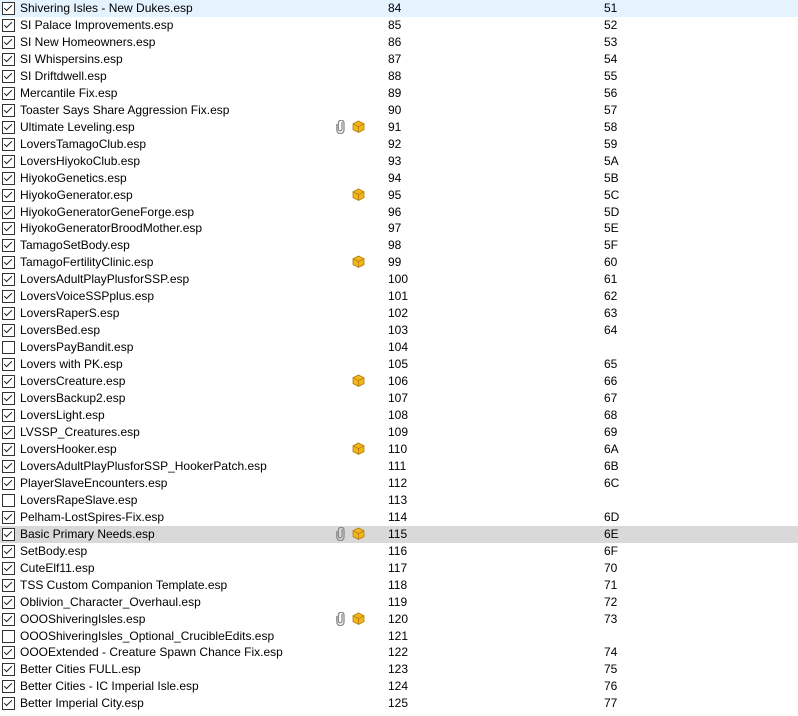  Describe the element at coordinates (399, 534) in the screenshot. I see `plugin-row: Basic Primary Needs.esp 115 6E` at that location.